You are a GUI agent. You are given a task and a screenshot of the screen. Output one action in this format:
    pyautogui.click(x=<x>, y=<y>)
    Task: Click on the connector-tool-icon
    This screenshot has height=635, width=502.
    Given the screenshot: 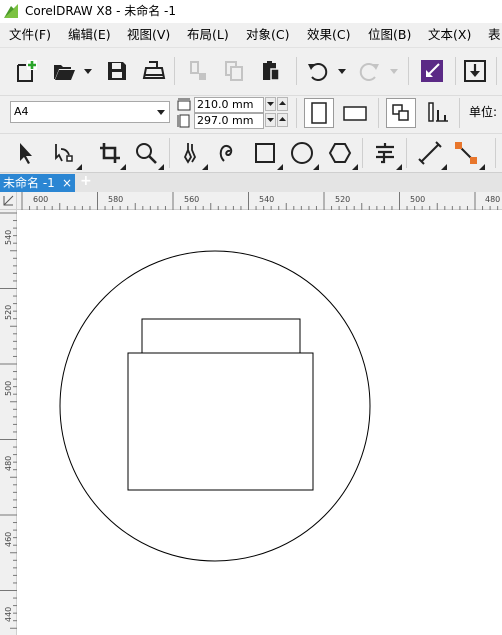 What is the action you would take?
    pyautogui.click(x=466, y=153)
    